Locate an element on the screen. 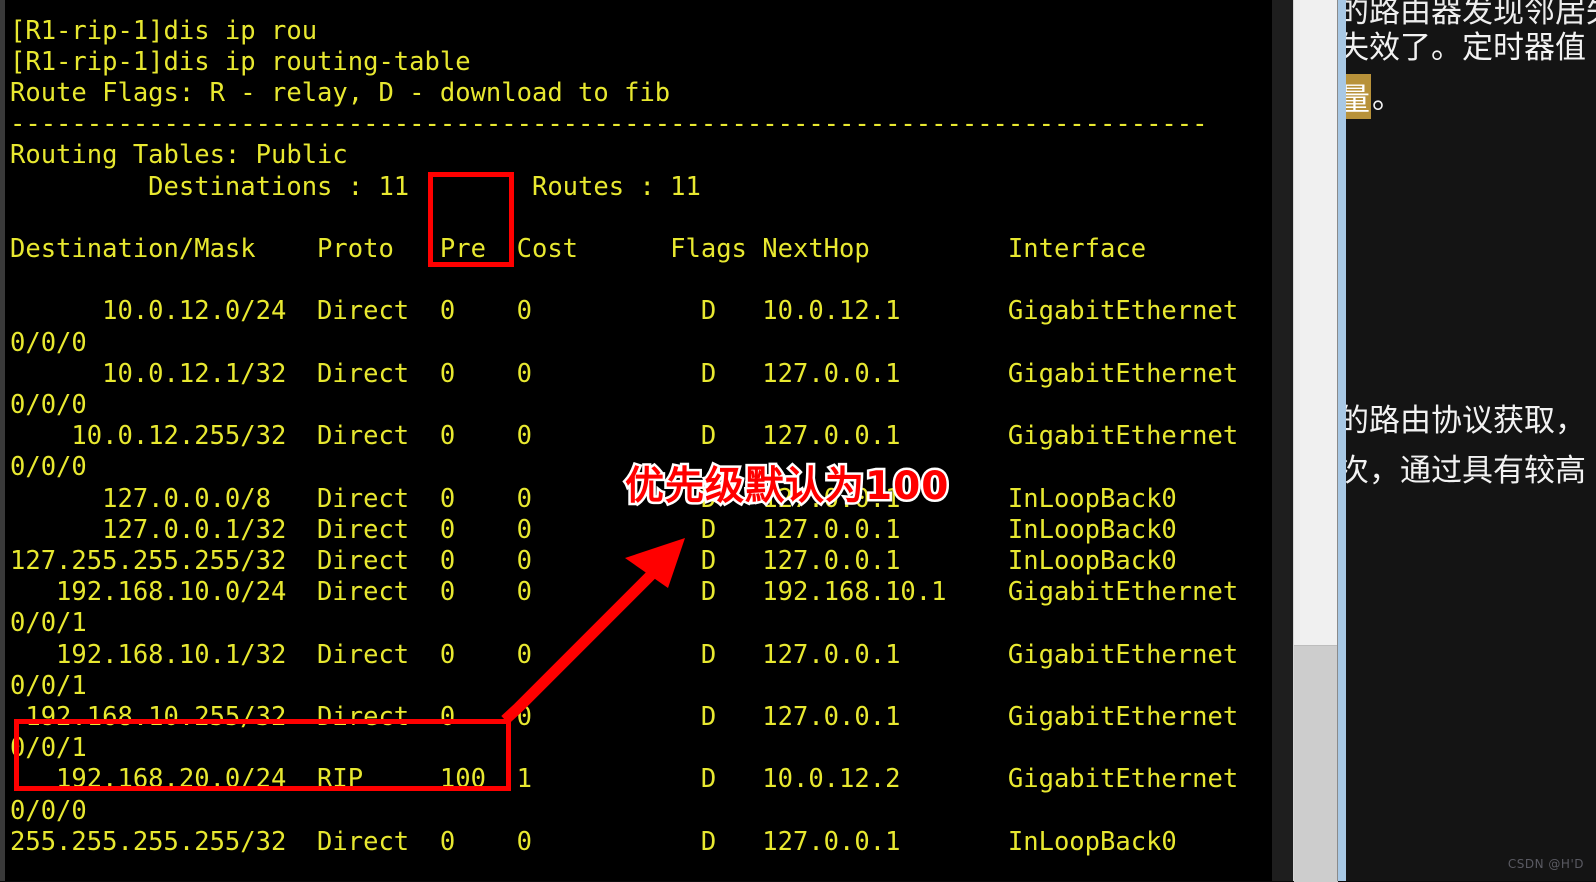 The height and width of the screenshot is (882, 1596). note-line-3: 的路由协议获取， is located at coordinates (1466, 421).